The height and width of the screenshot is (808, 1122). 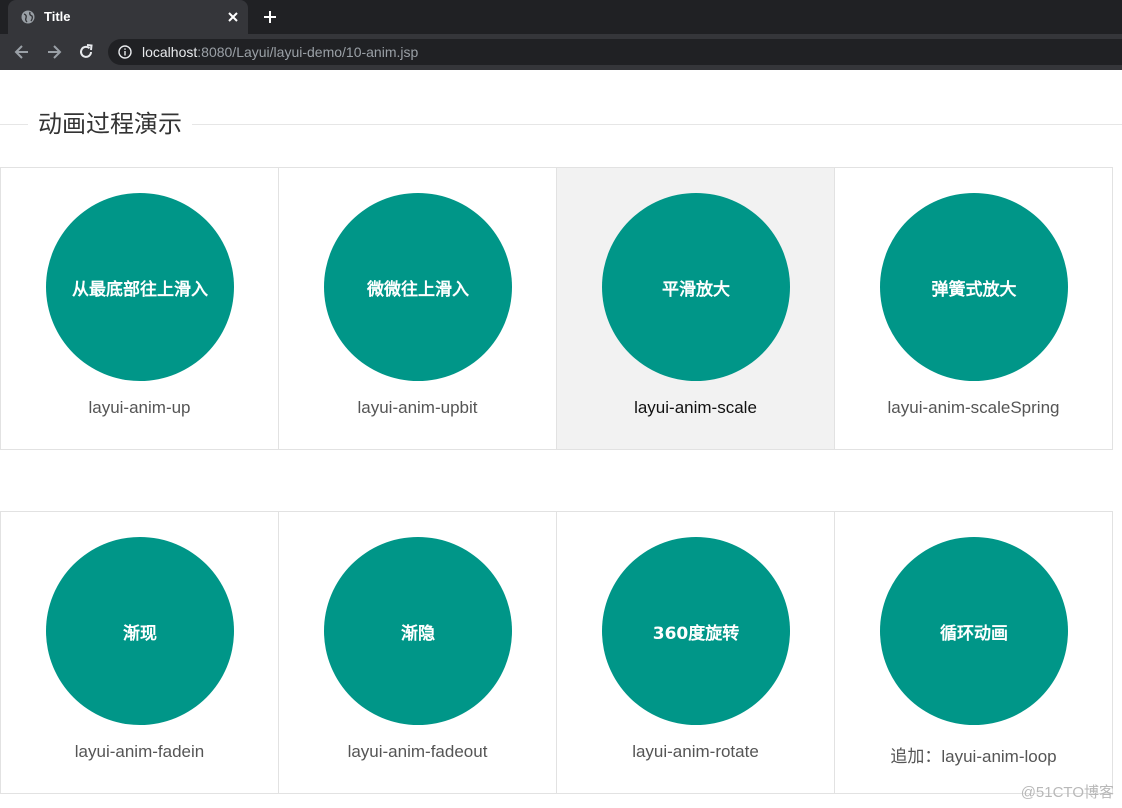 What do you see at coordinates (125, 52) in the screenshot?
I see `info-icon` at bounding box center [125, 52].